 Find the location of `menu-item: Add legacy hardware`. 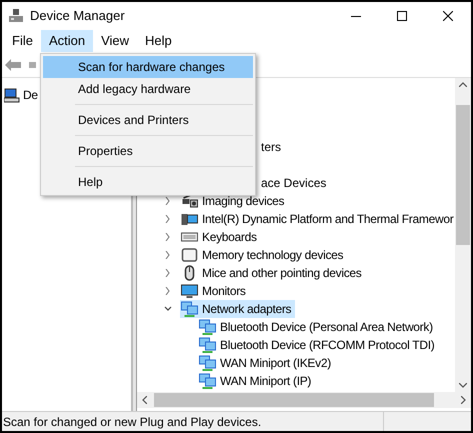

menu-item: Add legacy hardware is located at coordinates (148, 89).